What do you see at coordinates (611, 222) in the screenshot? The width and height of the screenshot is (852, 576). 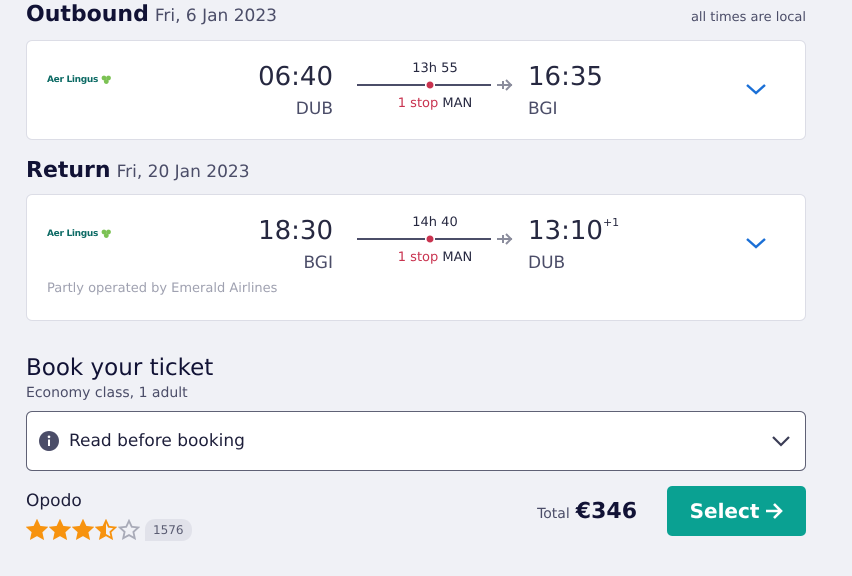 I see `day-offset: +1` at bounding box center [611, 222].